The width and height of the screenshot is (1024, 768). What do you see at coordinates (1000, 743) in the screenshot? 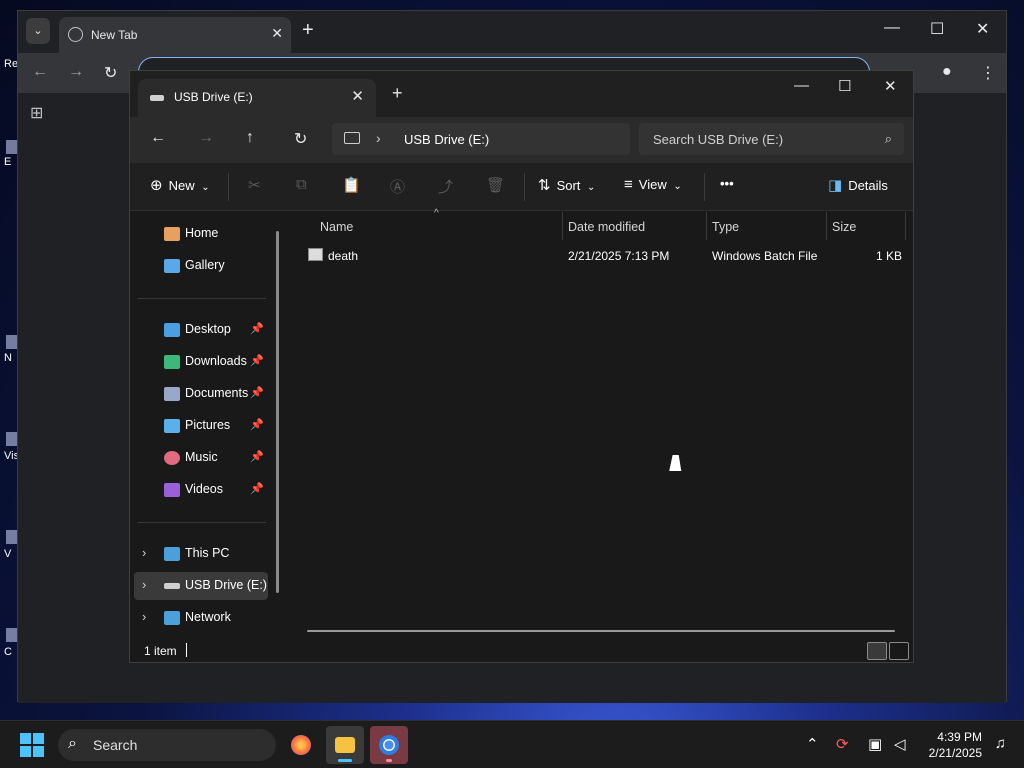
I see `notification-bell-icon: ♫` at bounding box center [1000, 743].